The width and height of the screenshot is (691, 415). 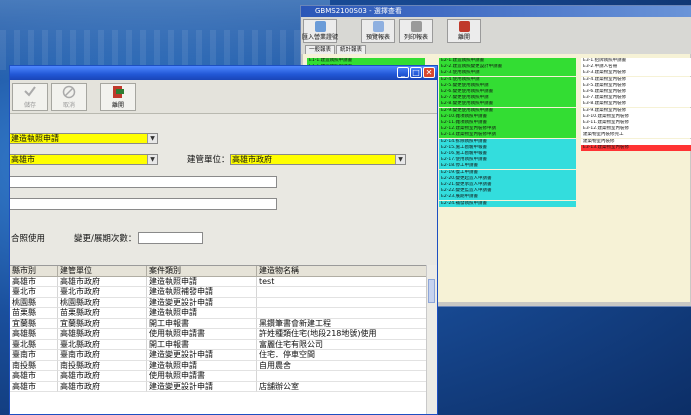 I want to click on report-grid-cell: E2-24.補發執照申請書, so click(x=507, y=203).